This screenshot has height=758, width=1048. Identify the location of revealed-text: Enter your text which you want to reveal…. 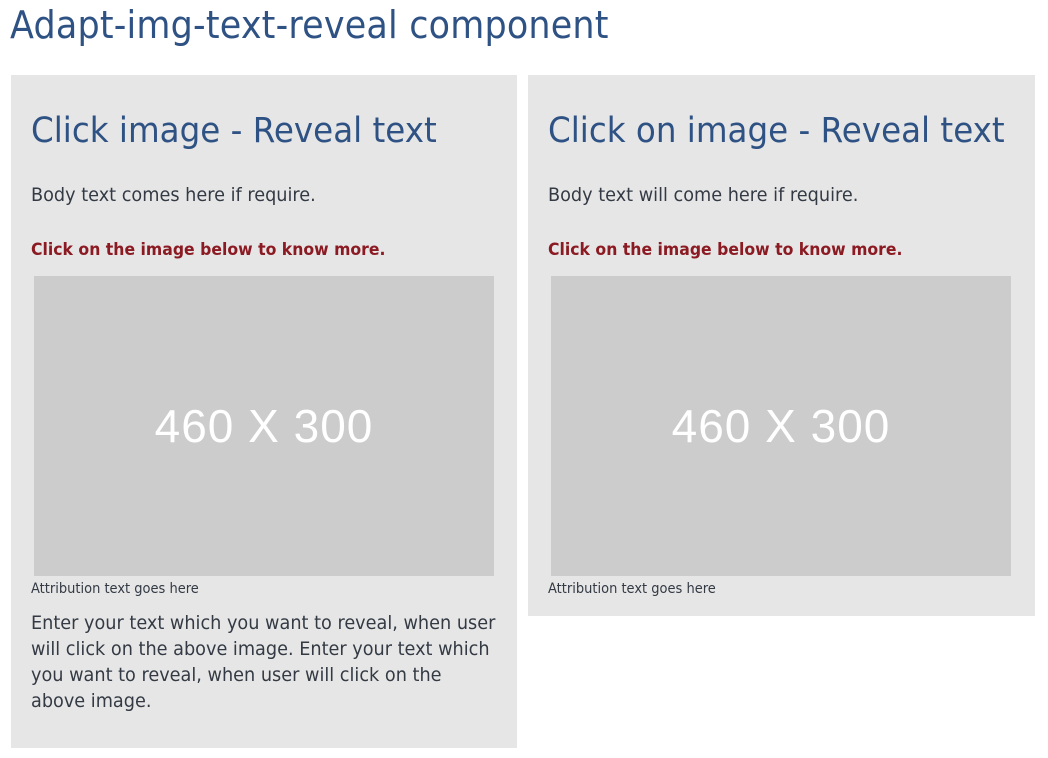
(263, 662).